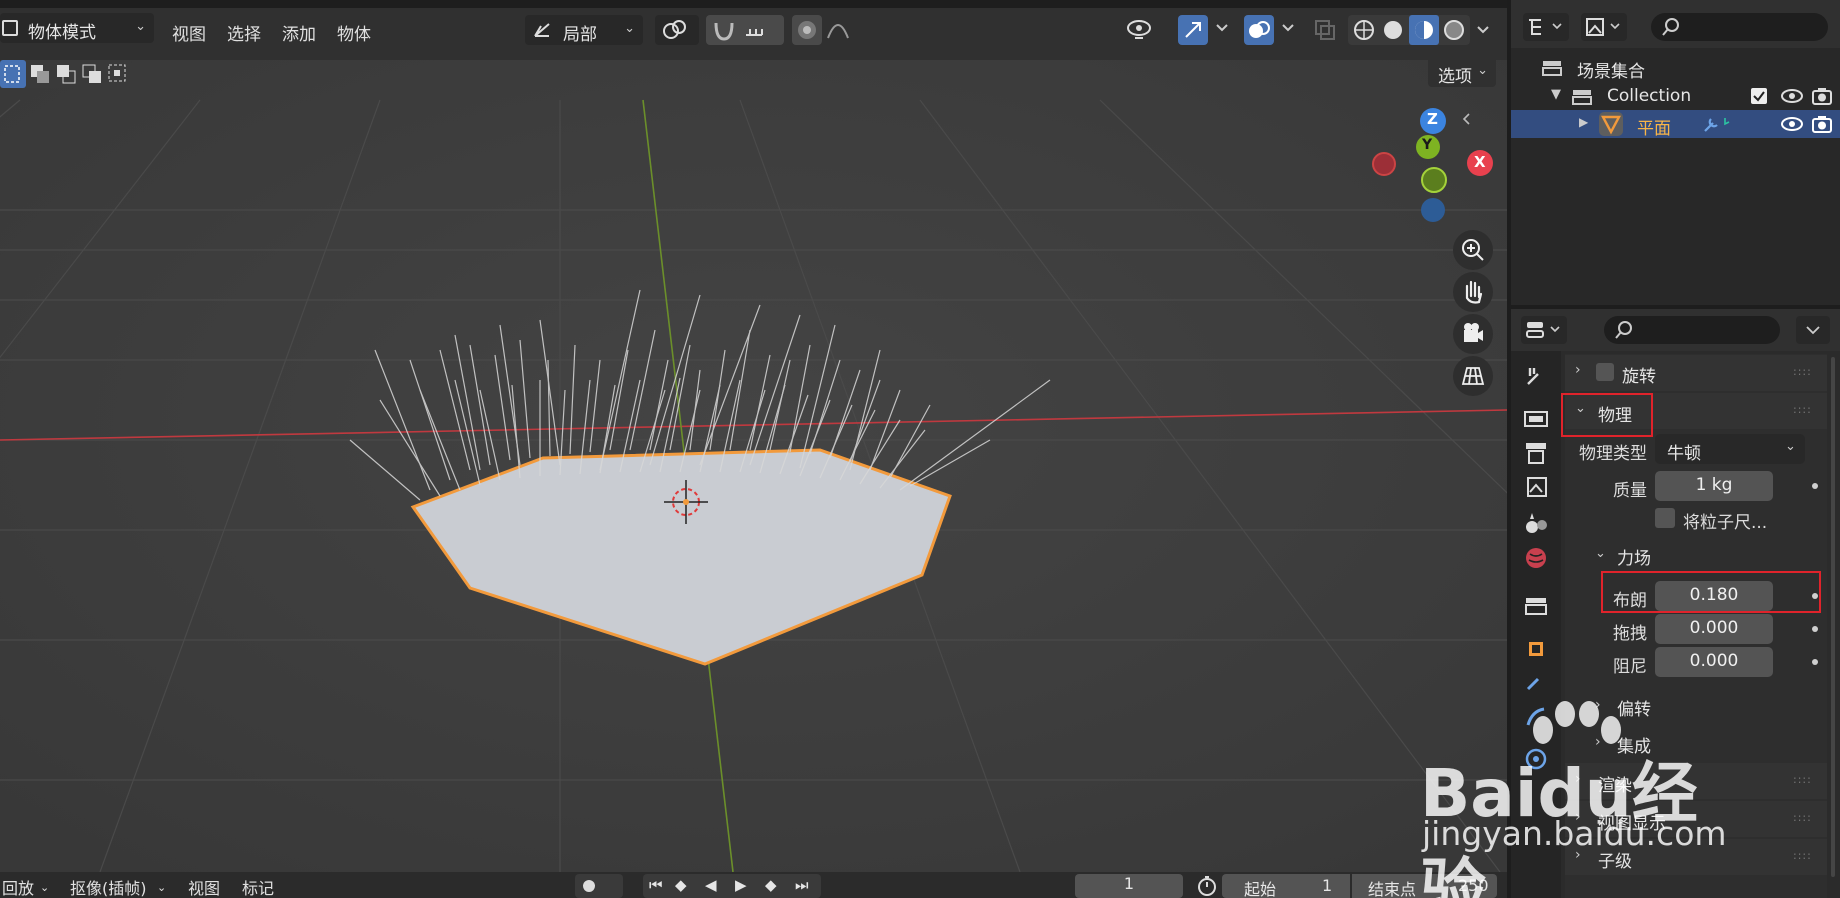 This screenshot has height=898, width=1840. I want to click on menu-object: 物体, so click(354, 32).